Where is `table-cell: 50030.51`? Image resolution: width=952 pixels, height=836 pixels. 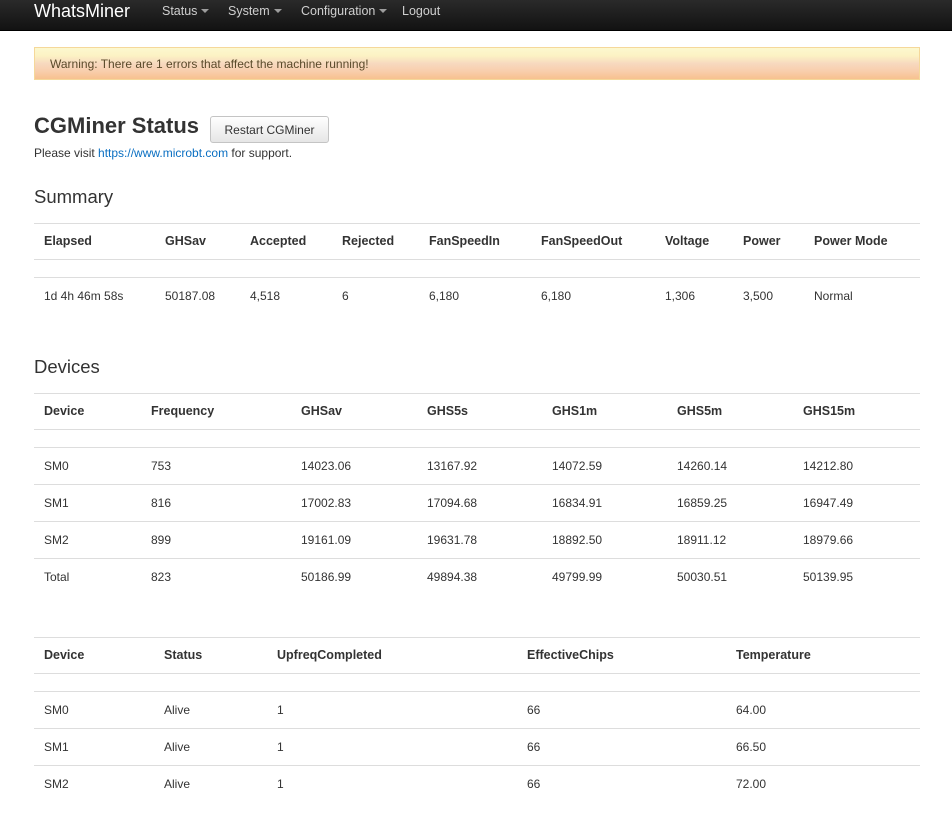
table-cell: 50030.51 is located at coordinates (702, 577).